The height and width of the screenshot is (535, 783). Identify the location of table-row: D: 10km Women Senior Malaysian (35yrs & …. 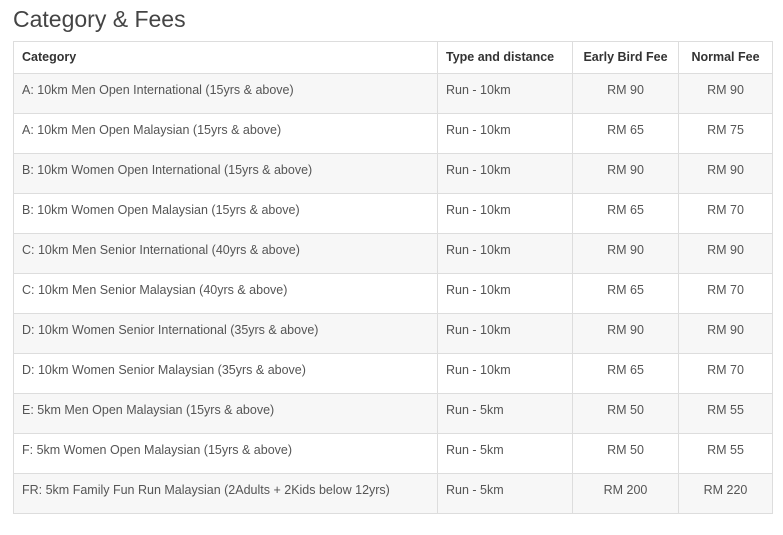
(393, 373).